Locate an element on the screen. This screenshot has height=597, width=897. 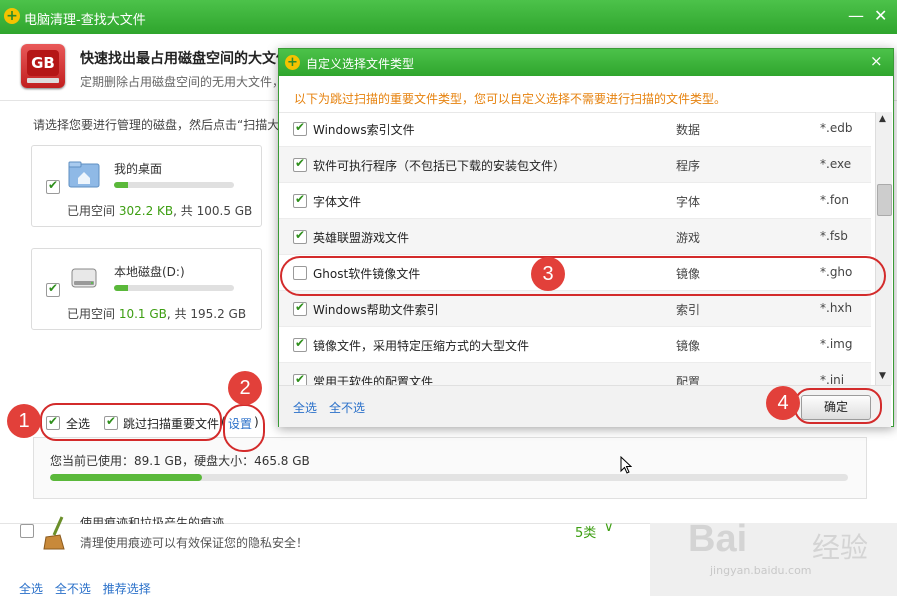
footer-recommend-link: 推荐选择 is located at coordinates (127, 589).